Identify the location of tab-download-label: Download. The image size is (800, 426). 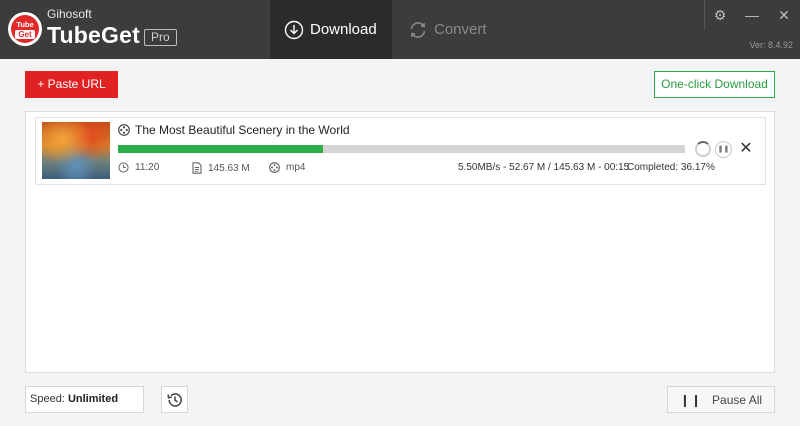
(343, 29).